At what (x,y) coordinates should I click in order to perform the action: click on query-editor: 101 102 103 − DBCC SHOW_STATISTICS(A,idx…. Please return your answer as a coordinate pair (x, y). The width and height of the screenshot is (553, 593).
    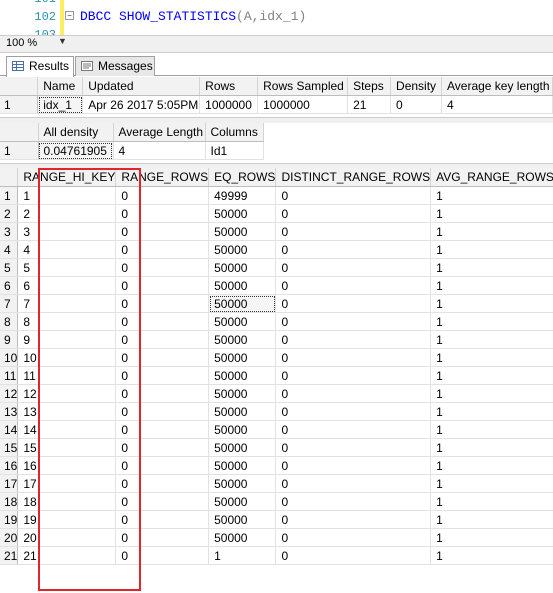
    Looking at the image, I should click on (276, 17).